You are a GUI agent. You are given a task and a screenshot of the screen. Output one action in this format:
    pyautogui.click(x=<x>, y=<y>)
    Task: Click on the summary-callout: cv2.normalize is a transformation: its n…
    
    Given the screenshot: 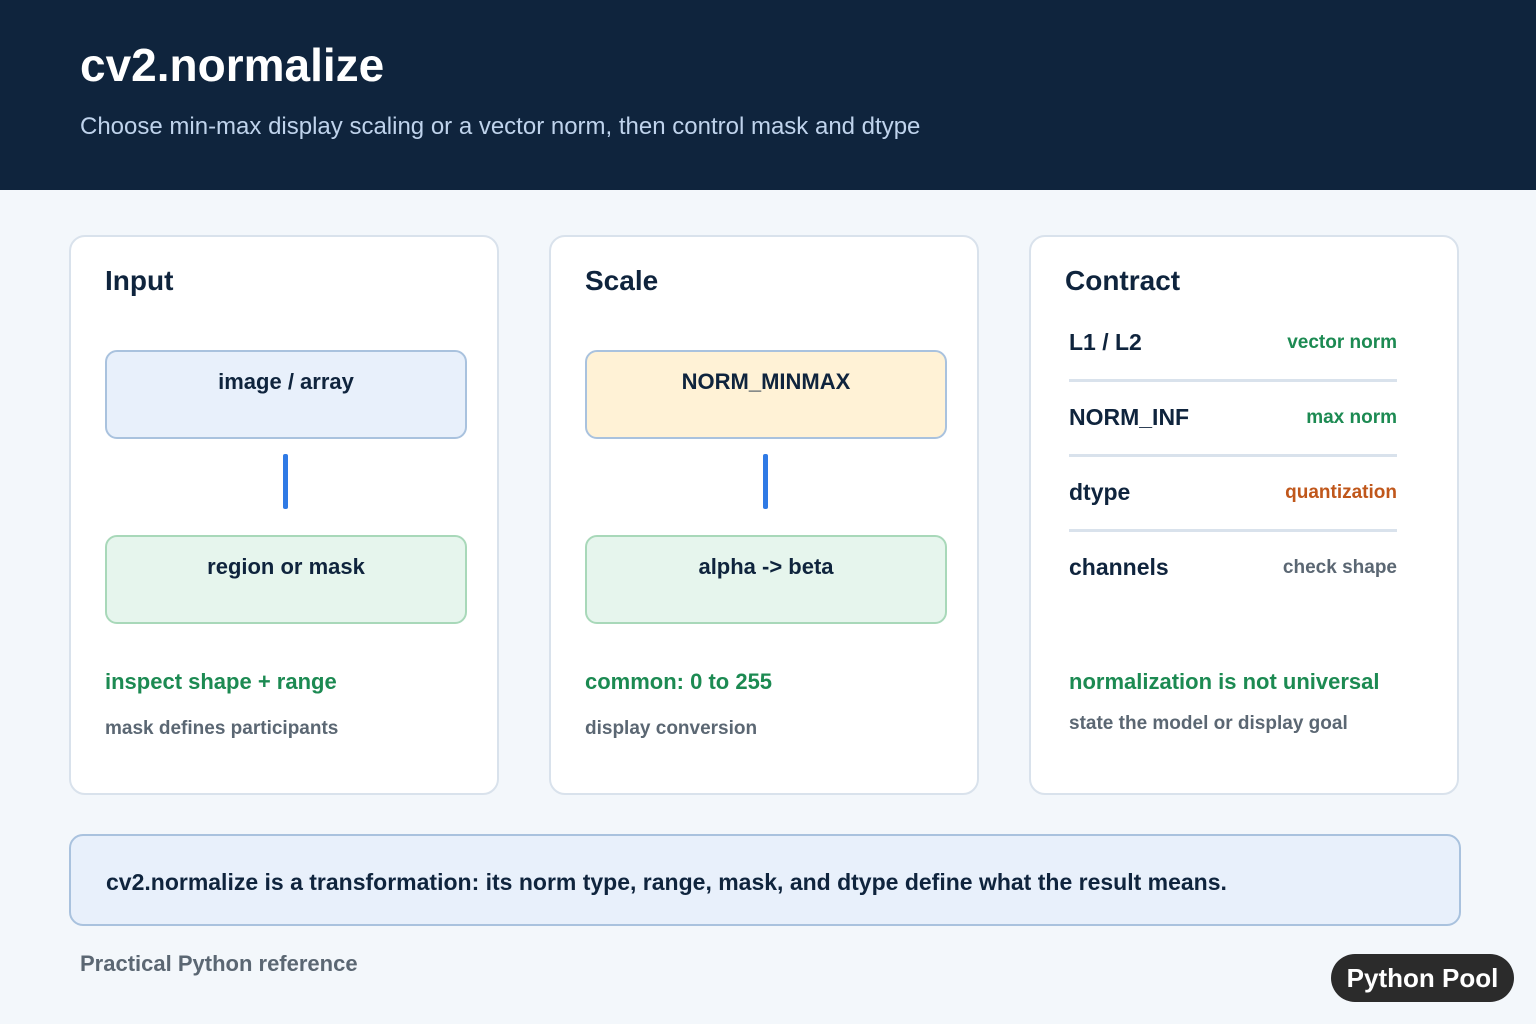 What is the action you would take?
    pyautogui.click(x=765, y=880)
    